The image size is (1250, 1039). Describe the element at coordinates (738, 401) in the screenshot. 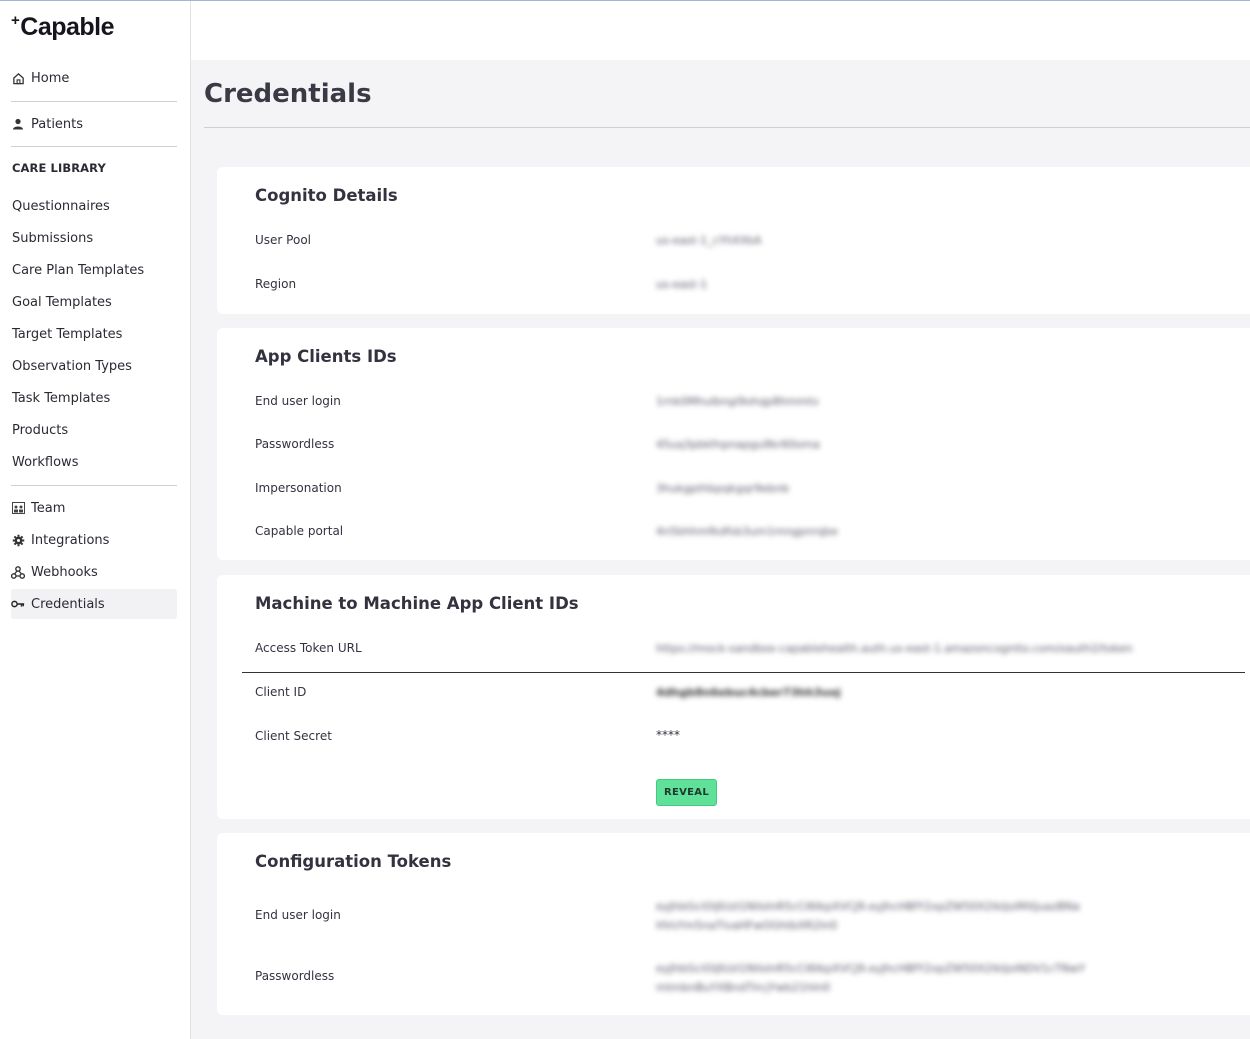

I see `field-value: 1rnk0Mhulbngi9ohqp8hmmtv` at that location.